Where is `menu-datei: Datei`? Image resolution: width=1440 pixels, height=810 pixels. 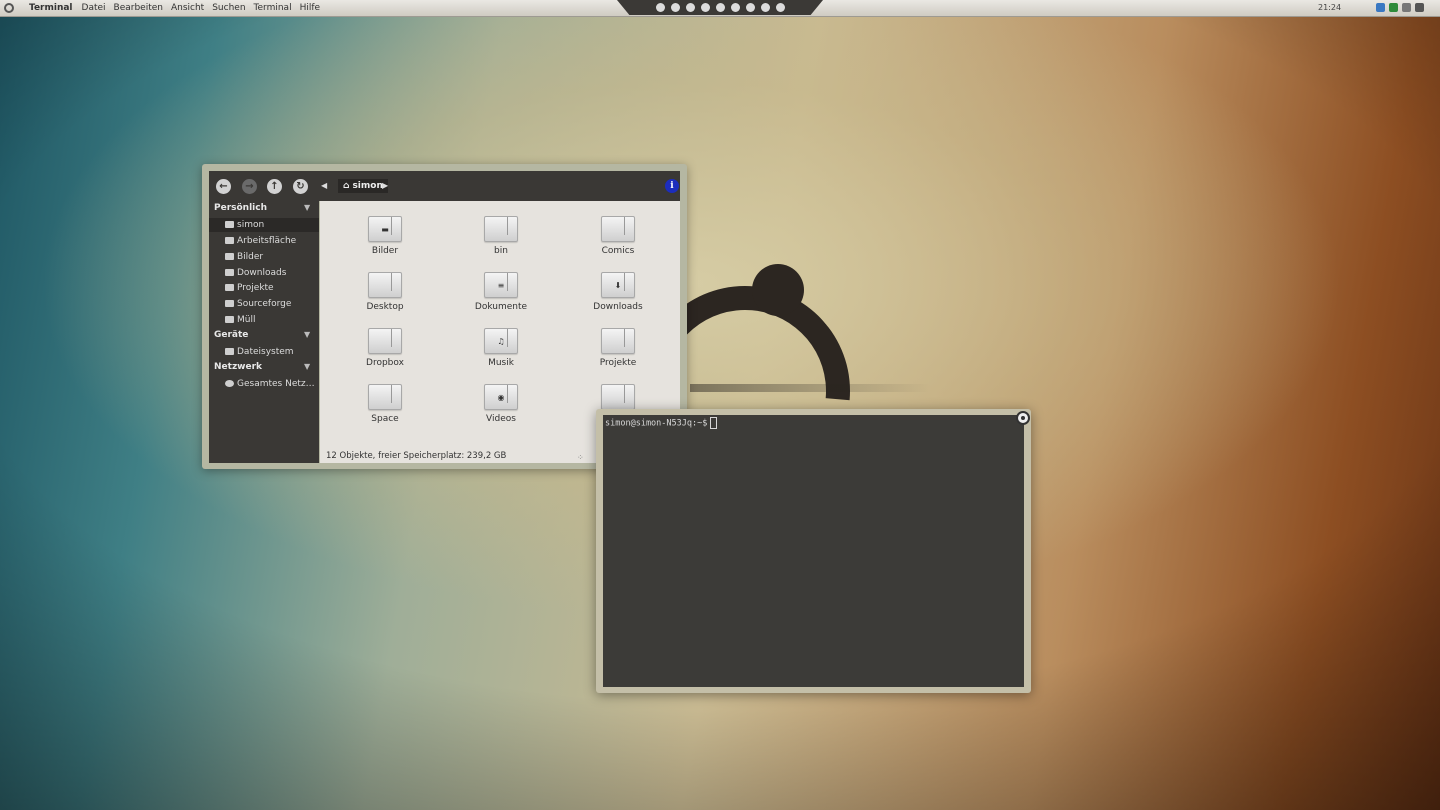 menu-datei: Datei is located at coordinates (94, 8).